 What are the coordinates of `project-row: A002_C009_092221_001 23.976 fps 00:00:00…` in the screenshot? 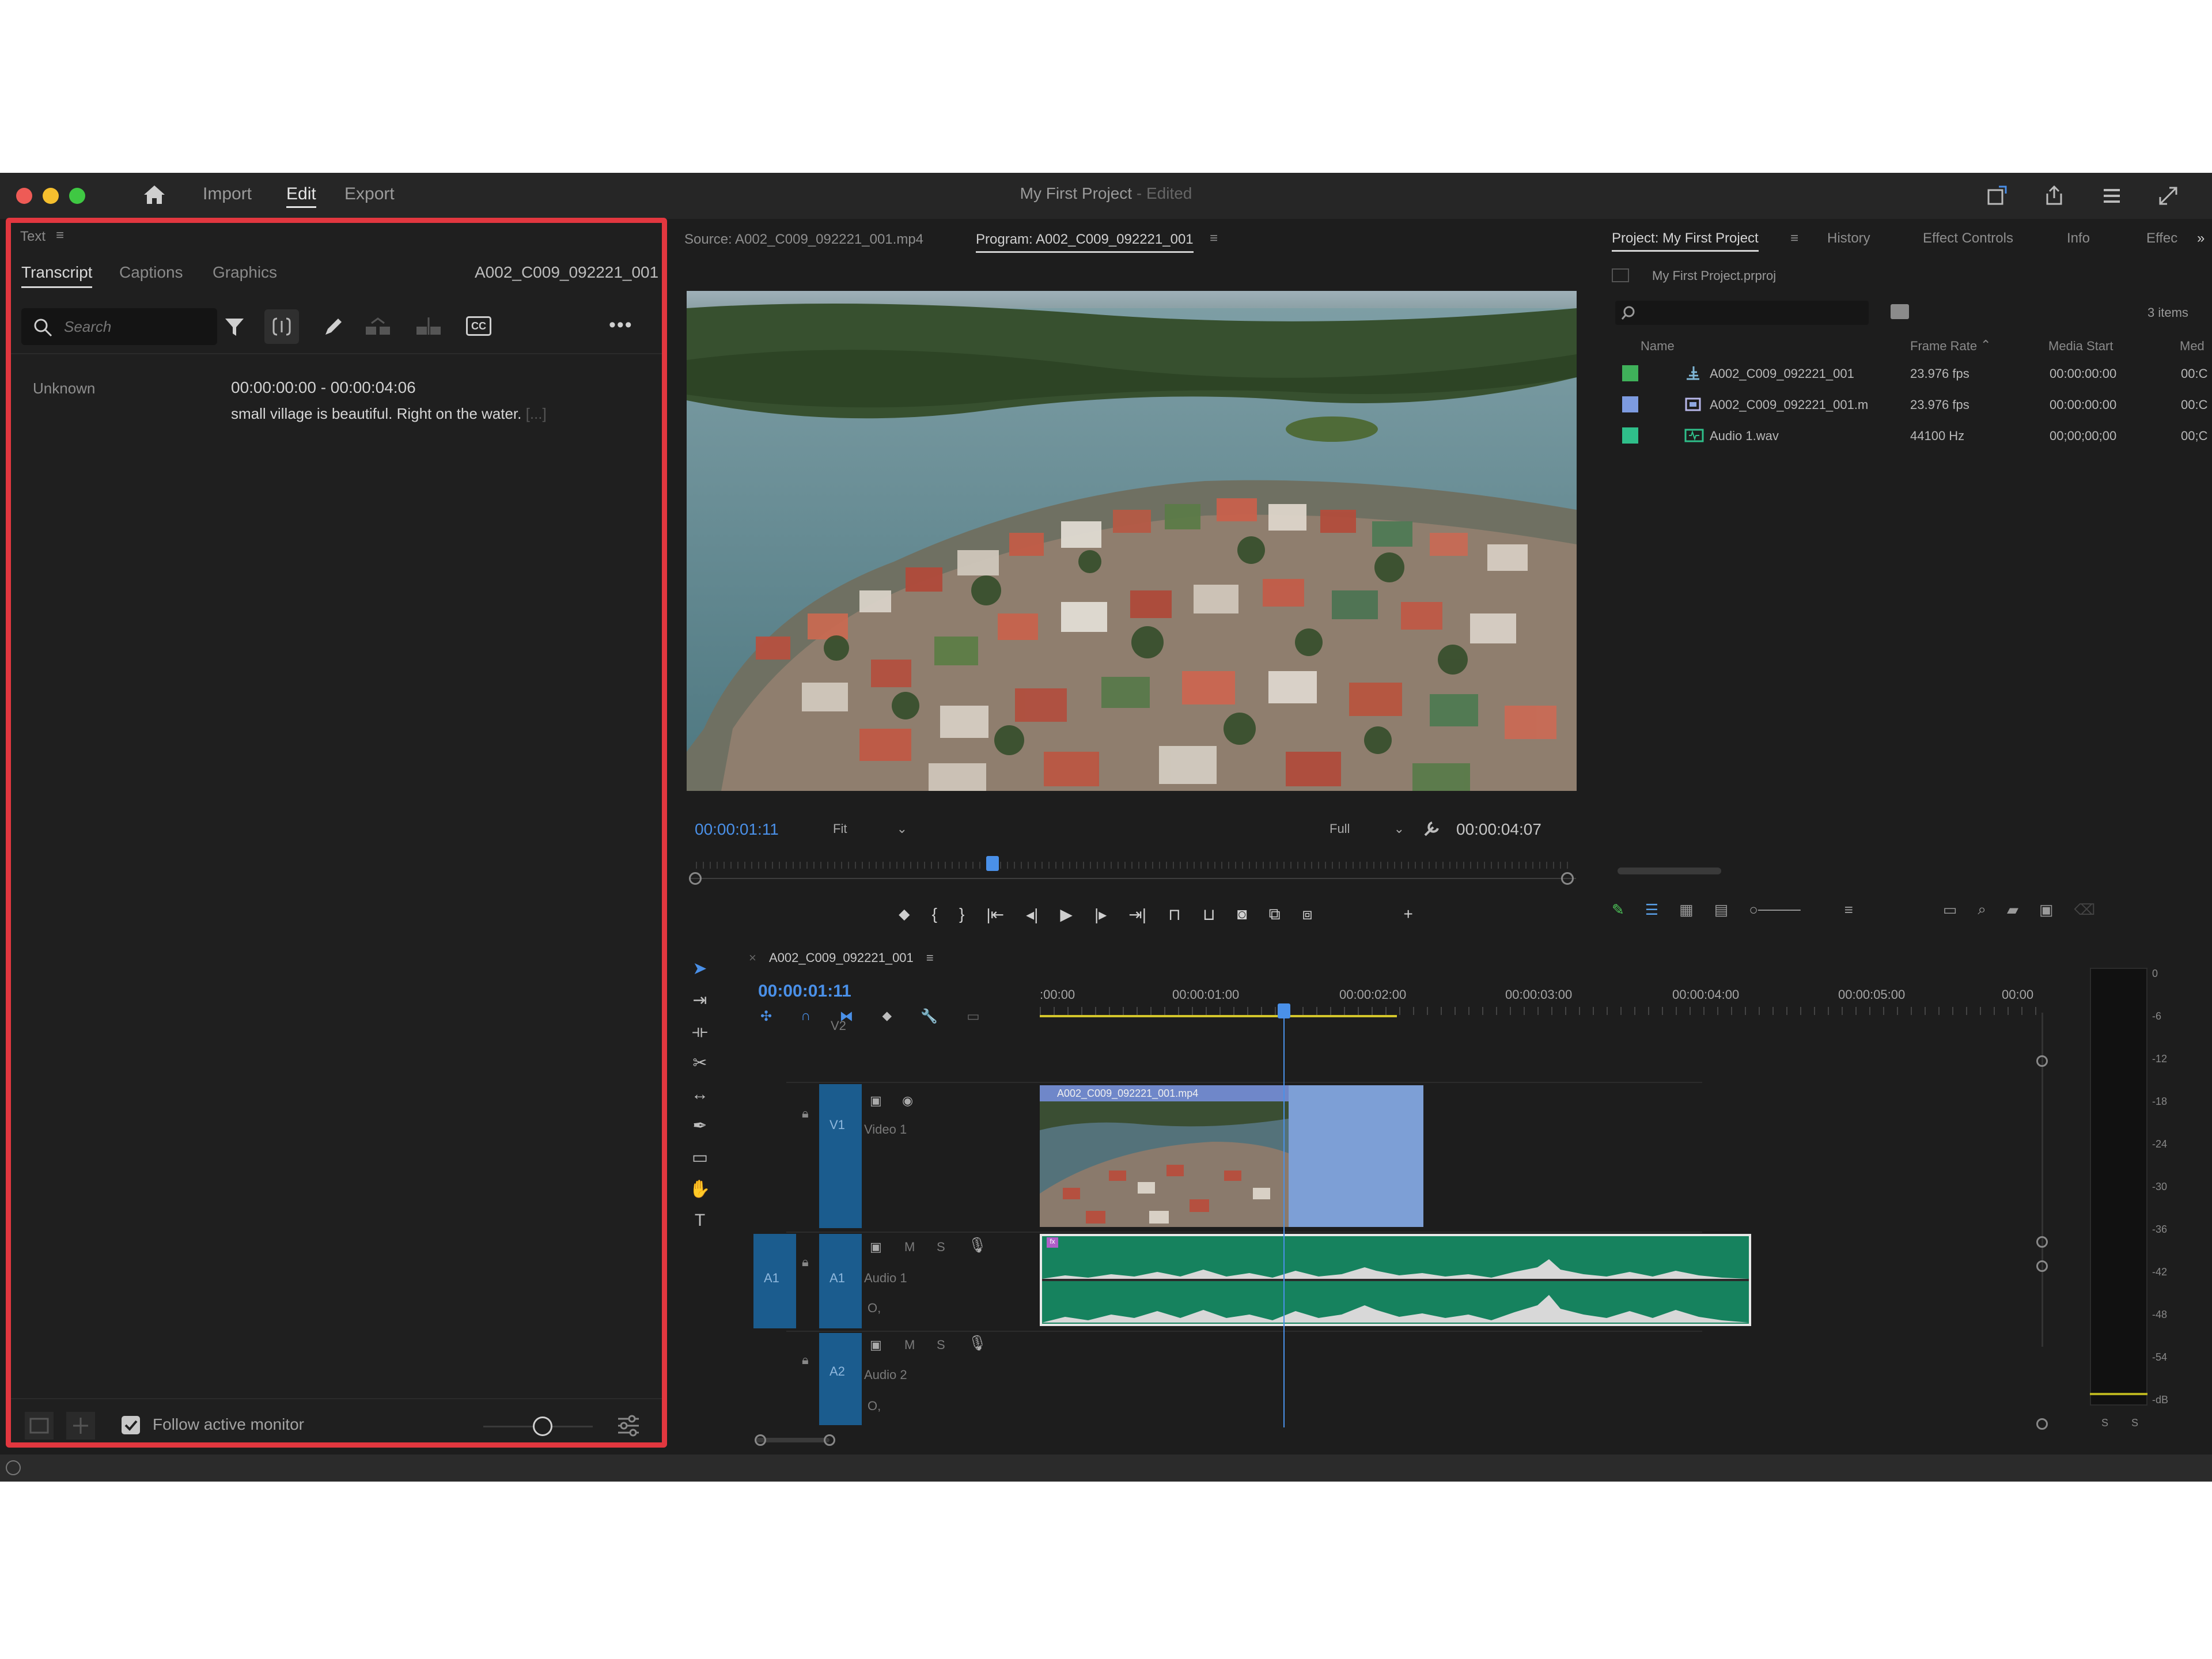 It's located at (1911, 373).